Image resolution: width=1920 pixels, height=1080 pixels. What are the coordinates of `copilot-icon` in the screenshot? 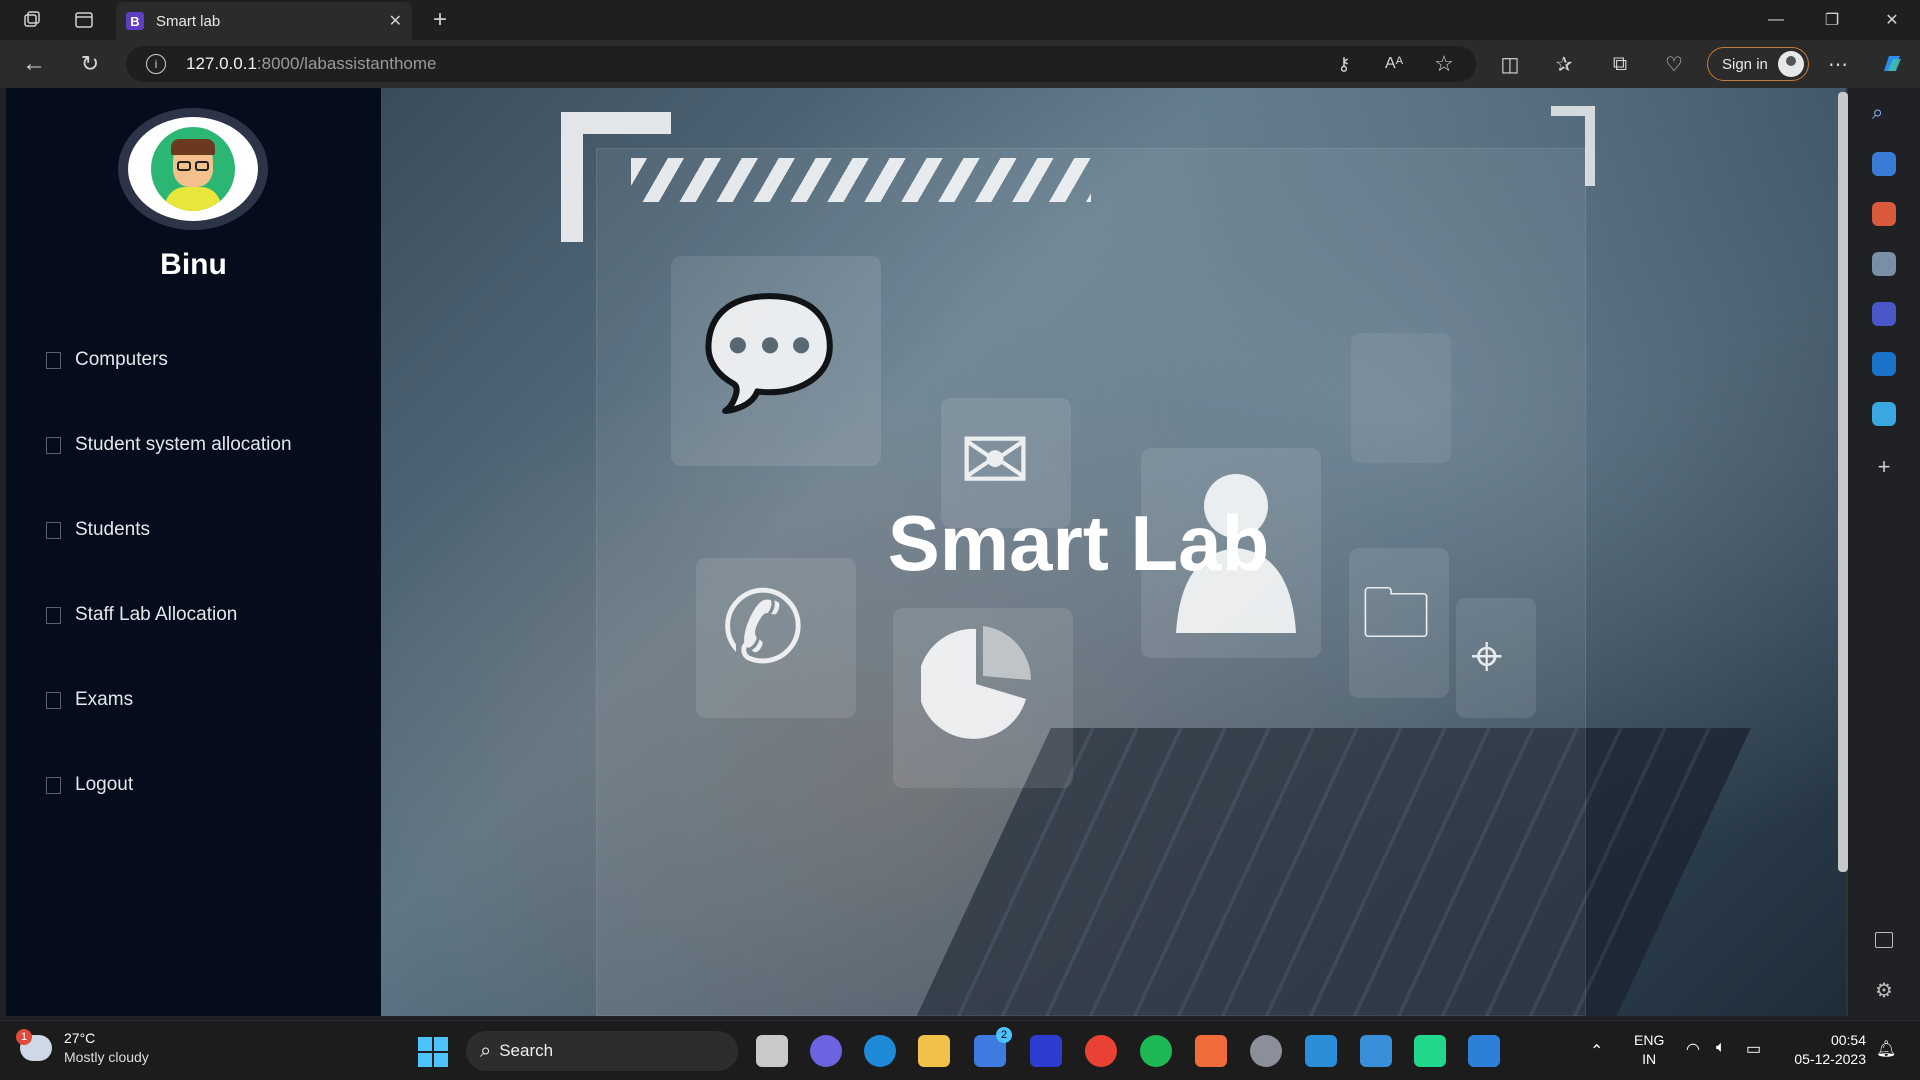 It's located at (1892, 64).